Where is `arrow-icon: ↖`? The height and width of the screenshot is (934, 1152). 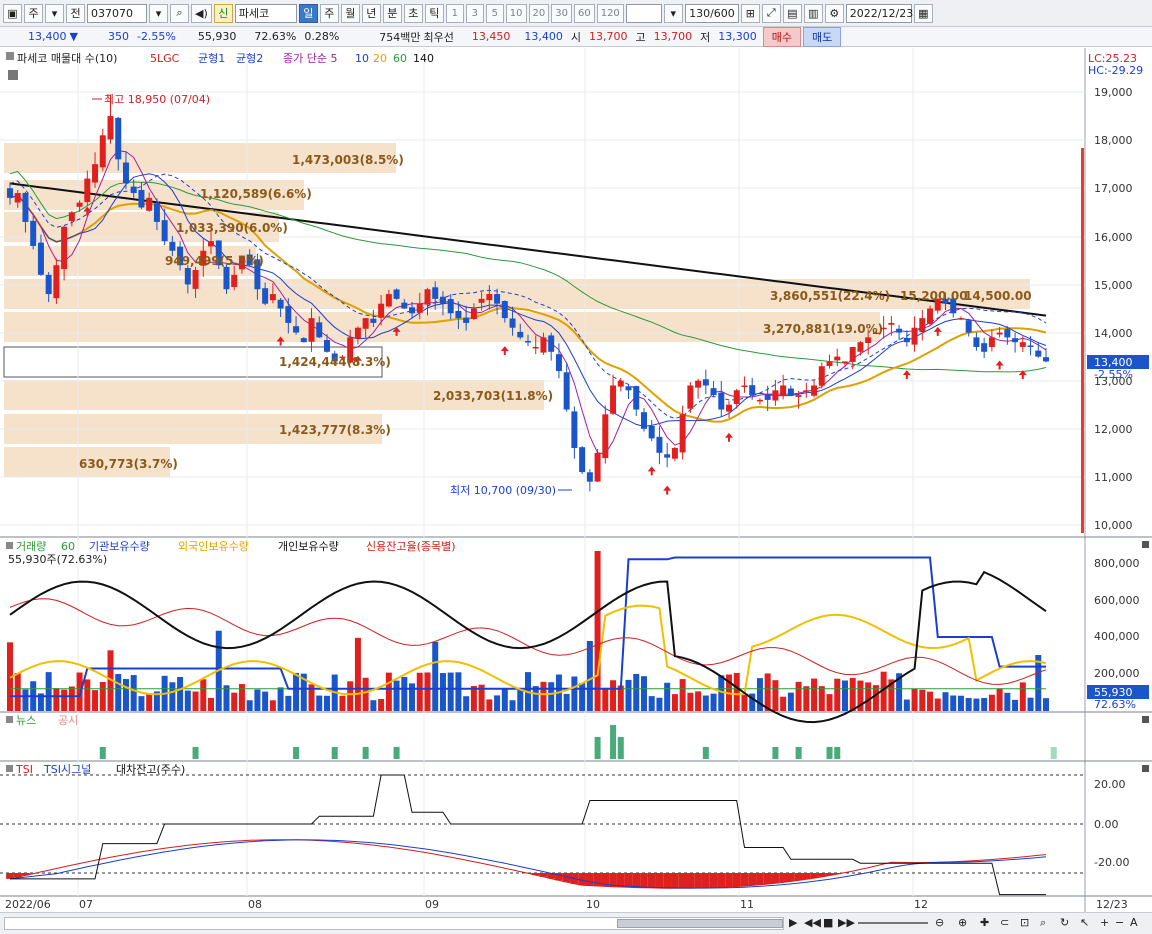
arrow-icon: ↖ is located at coordinates (1084, 922).